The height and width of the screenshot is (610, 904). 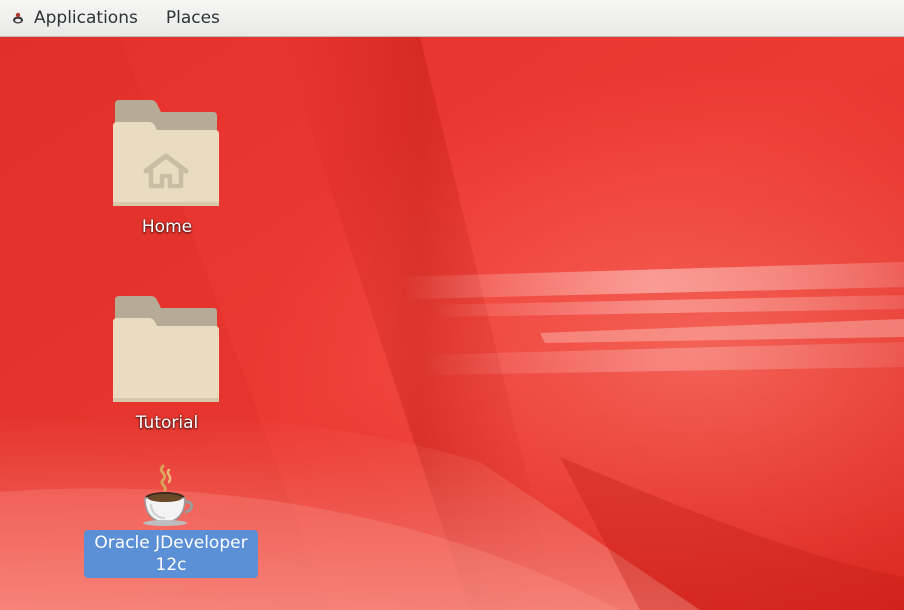 What do you see at coordinates (167, 423) in the screenshot?
I see `desktop-icon-tutorial-label: Tutorial` at bounding box center [167, 423].